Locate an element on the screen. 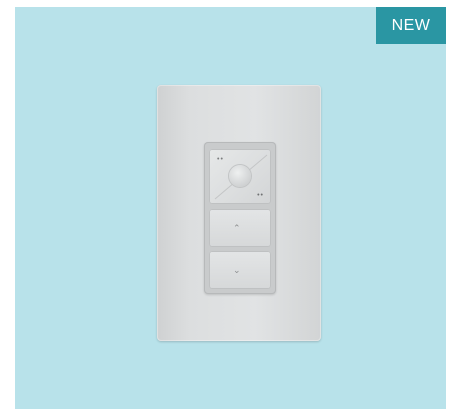 This screenshot has width=453, height=409. new-badge-label: NEW is located at coordinates (411, 25).